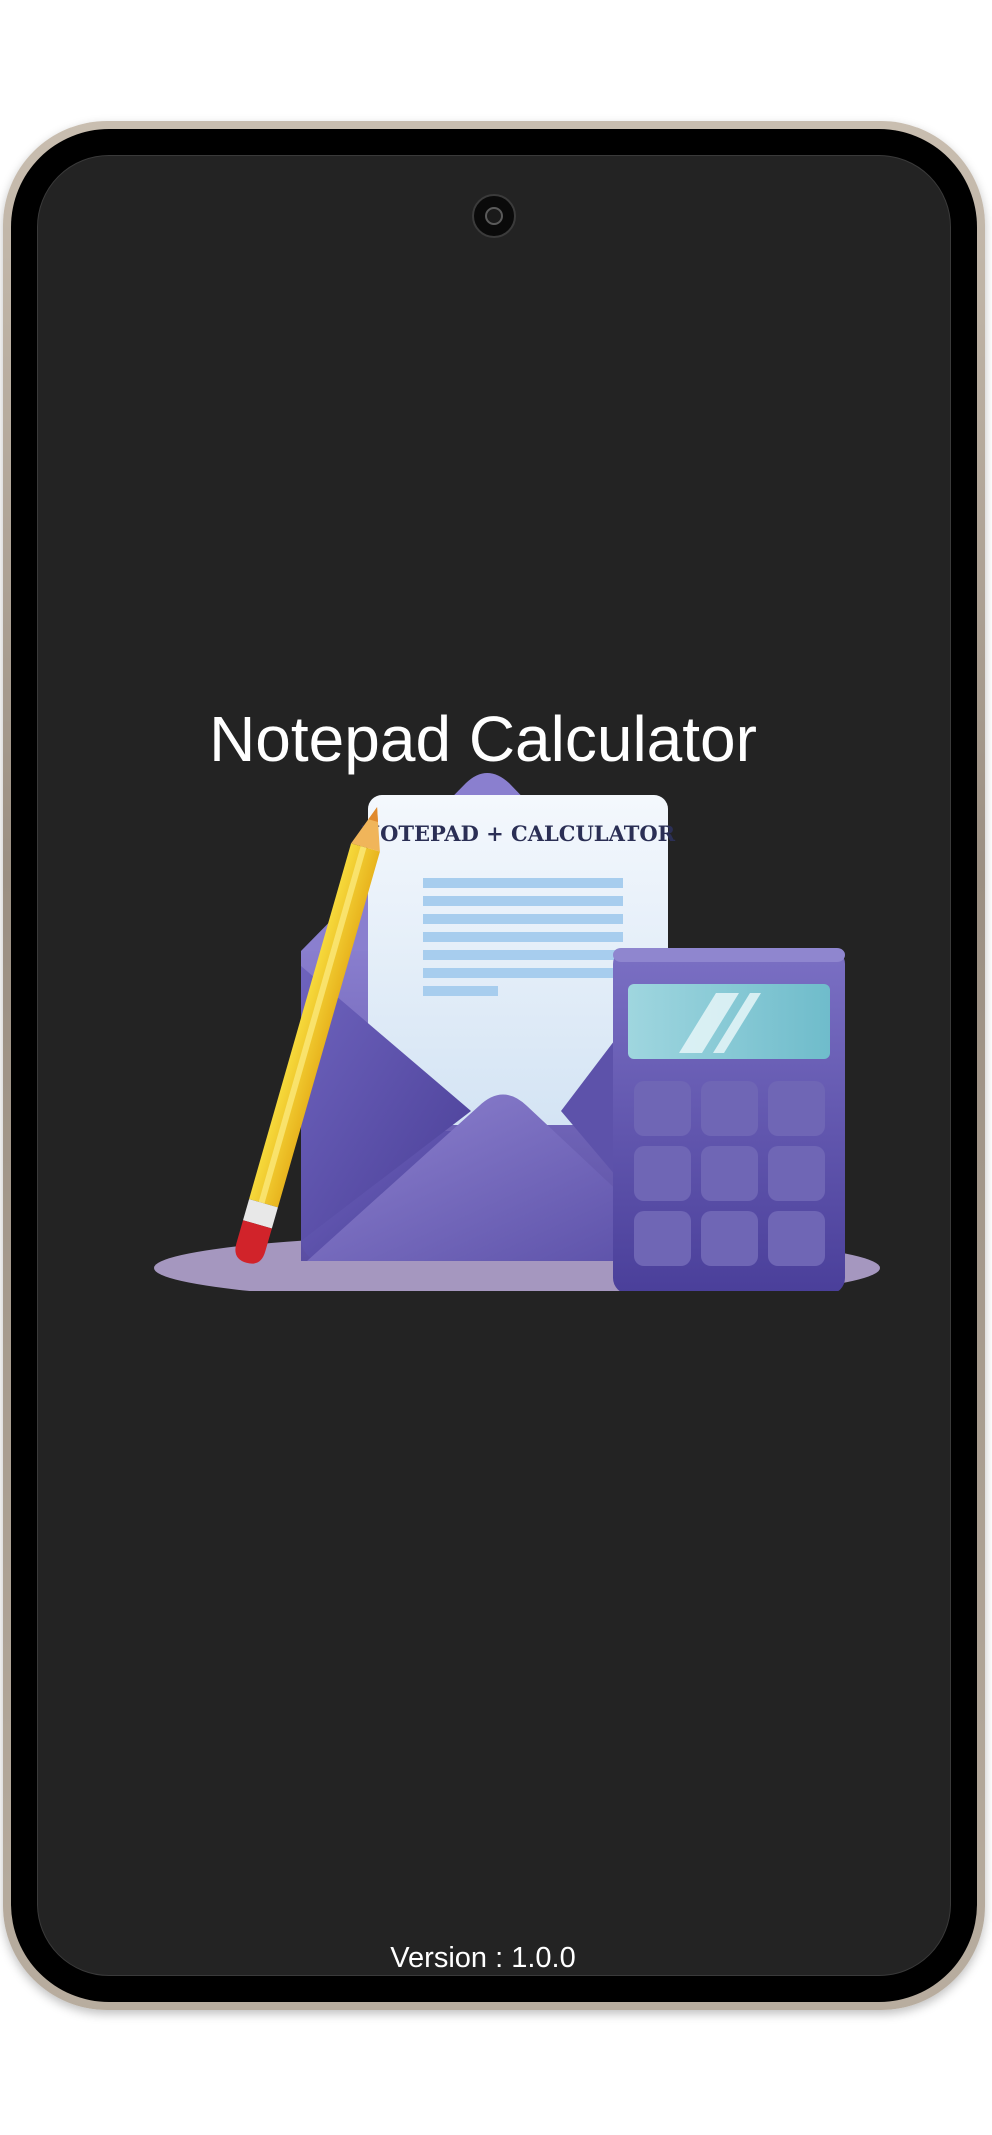  I want to click on version-label: Version : 1.0.0, so click(483, 1958).